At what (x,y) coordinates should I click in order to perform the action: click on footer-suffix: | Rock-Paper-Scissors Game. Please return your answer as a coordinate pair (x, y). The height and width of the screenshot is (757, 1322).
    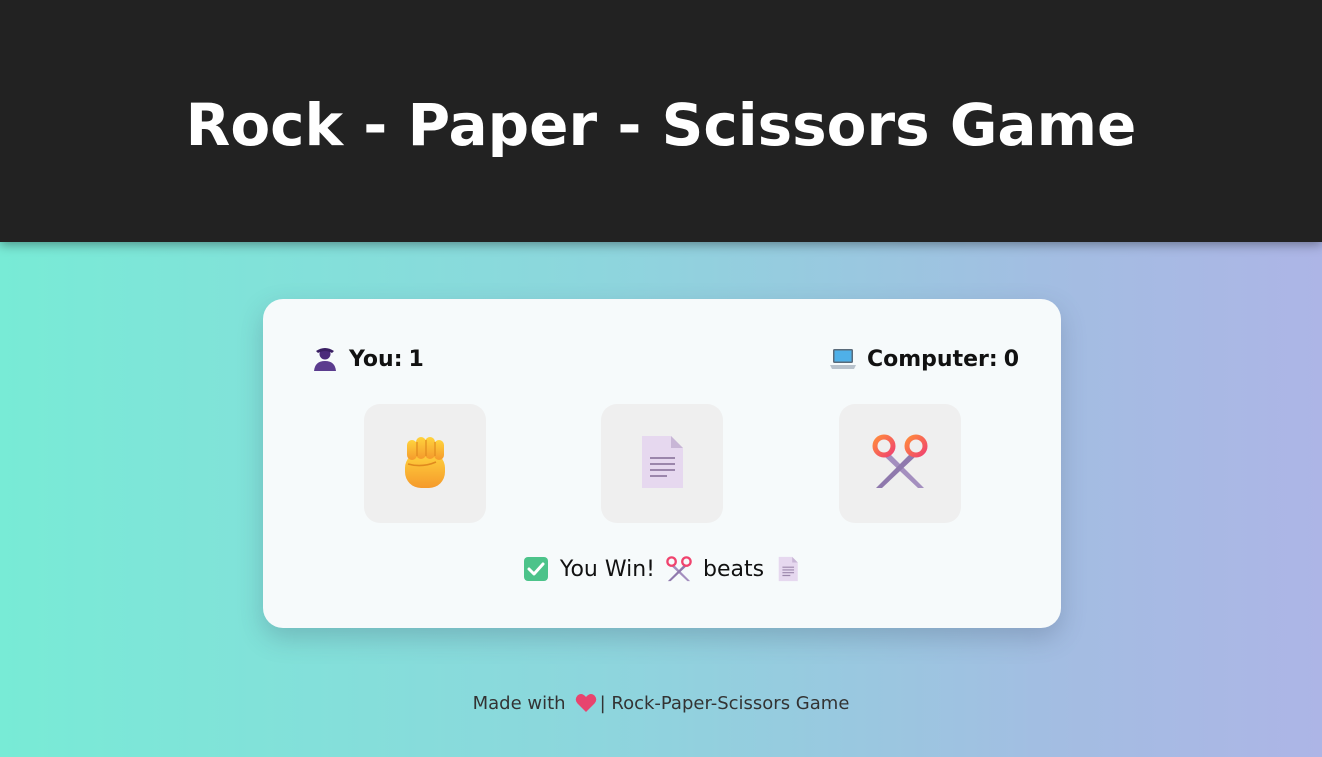
    Looking at the image, I should click on (724, 703).